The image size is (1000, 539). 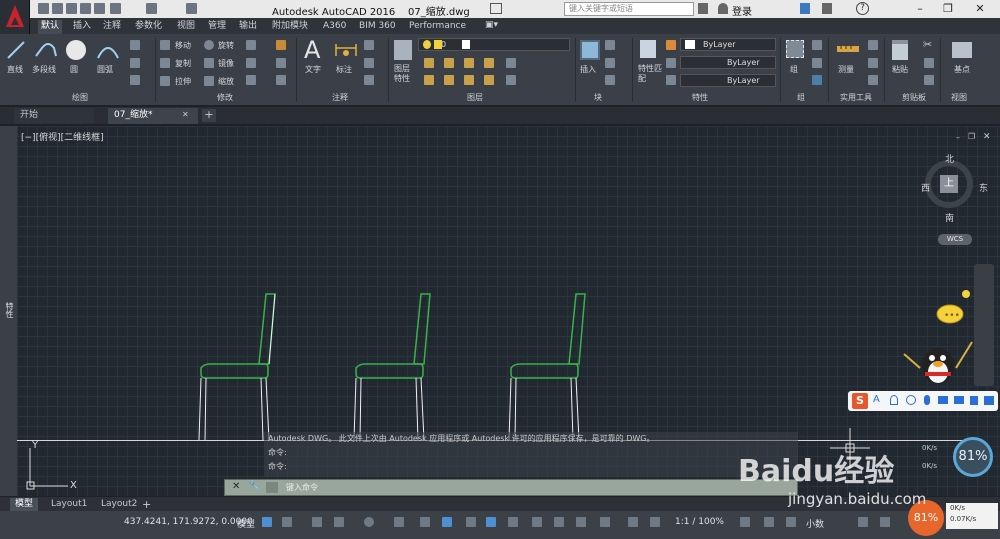 What do you see at coordinates (860, 401) in the screenshot?
I see `sogou-ime-icon: S` at bounding box center [860, 401].